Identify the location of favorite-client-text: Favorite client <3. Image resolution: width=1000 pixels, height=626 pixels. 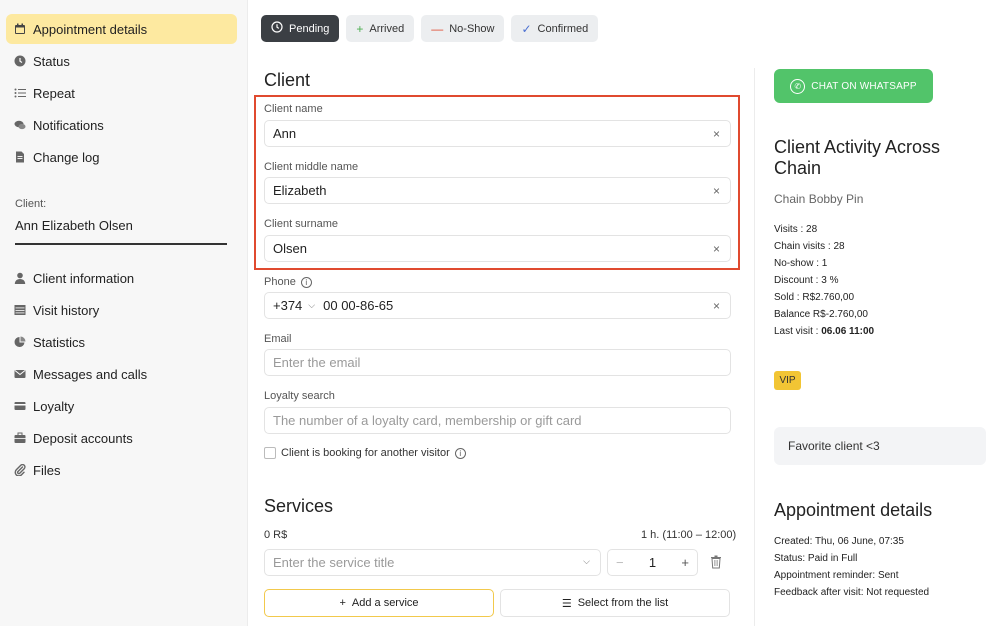
(834, 446).